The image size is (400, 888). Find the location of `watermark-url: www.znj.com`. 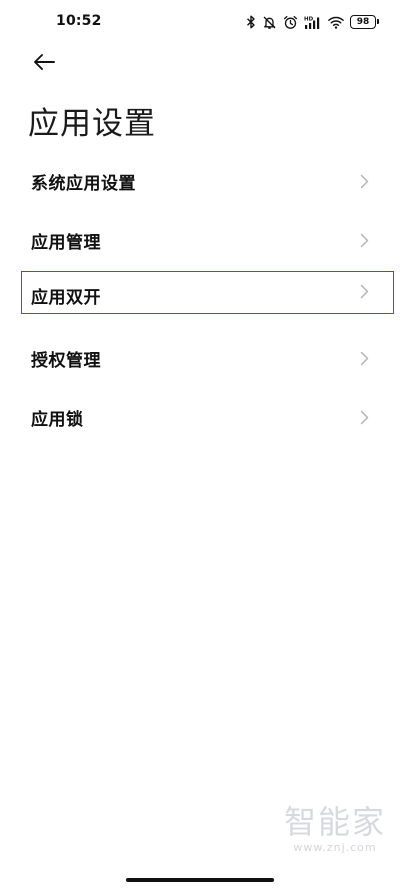

watermark-url: www.znj.com is located at coordinates (335, 847).